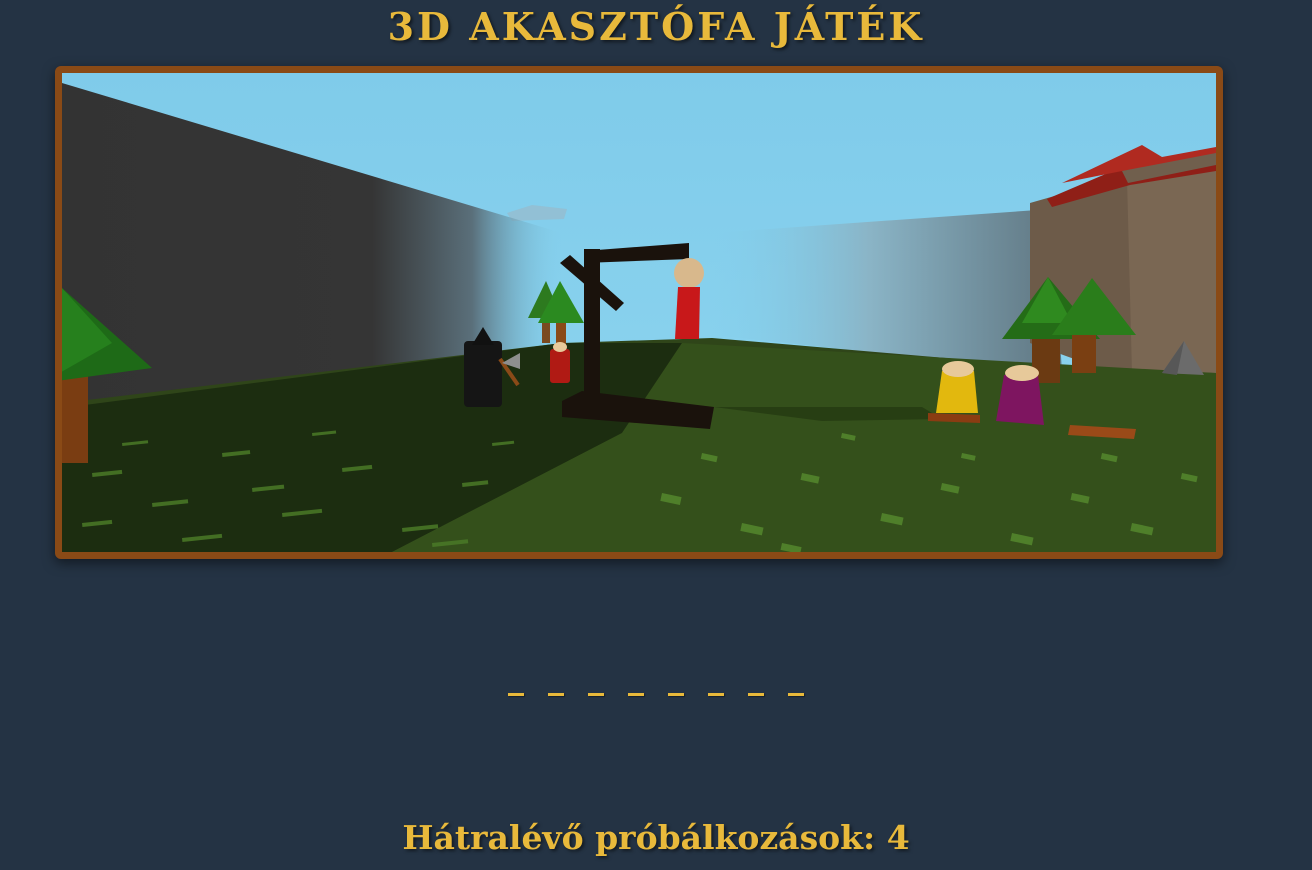 Image resolution: width=1312 pixels, height=870 pixels. What do you see at coordinates (687, 313) in the screenshot?
I see `hanged-body` at bounding box center [687, 313].